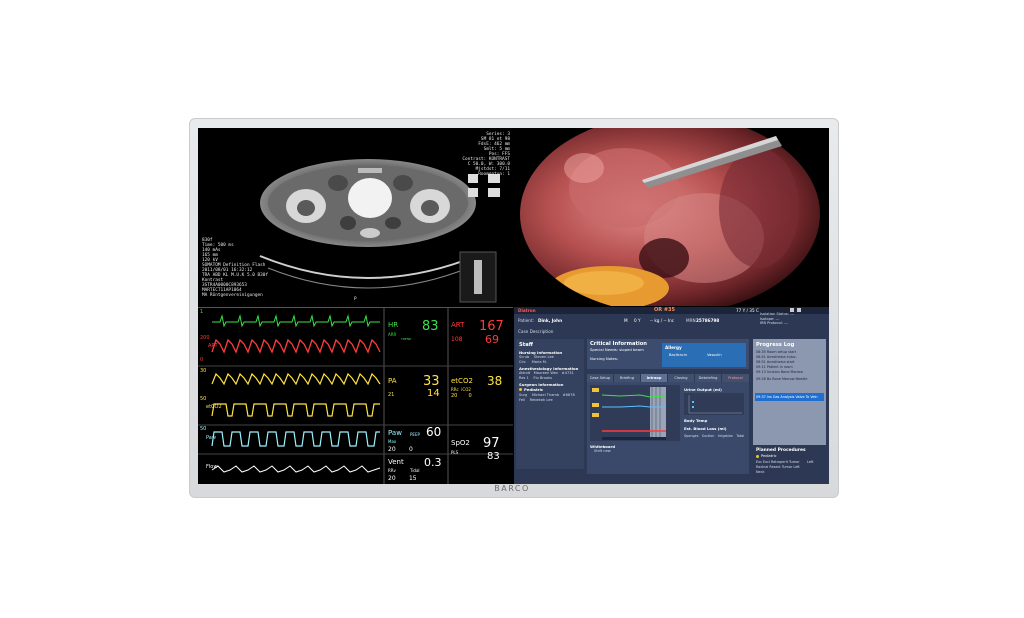 The width and height of the screenshot is (1024, 618). What do you see at coordinates (714, 355) in the screenshot?
I see `allergy-item: Vasoclin` at bounding box center [714, 355].